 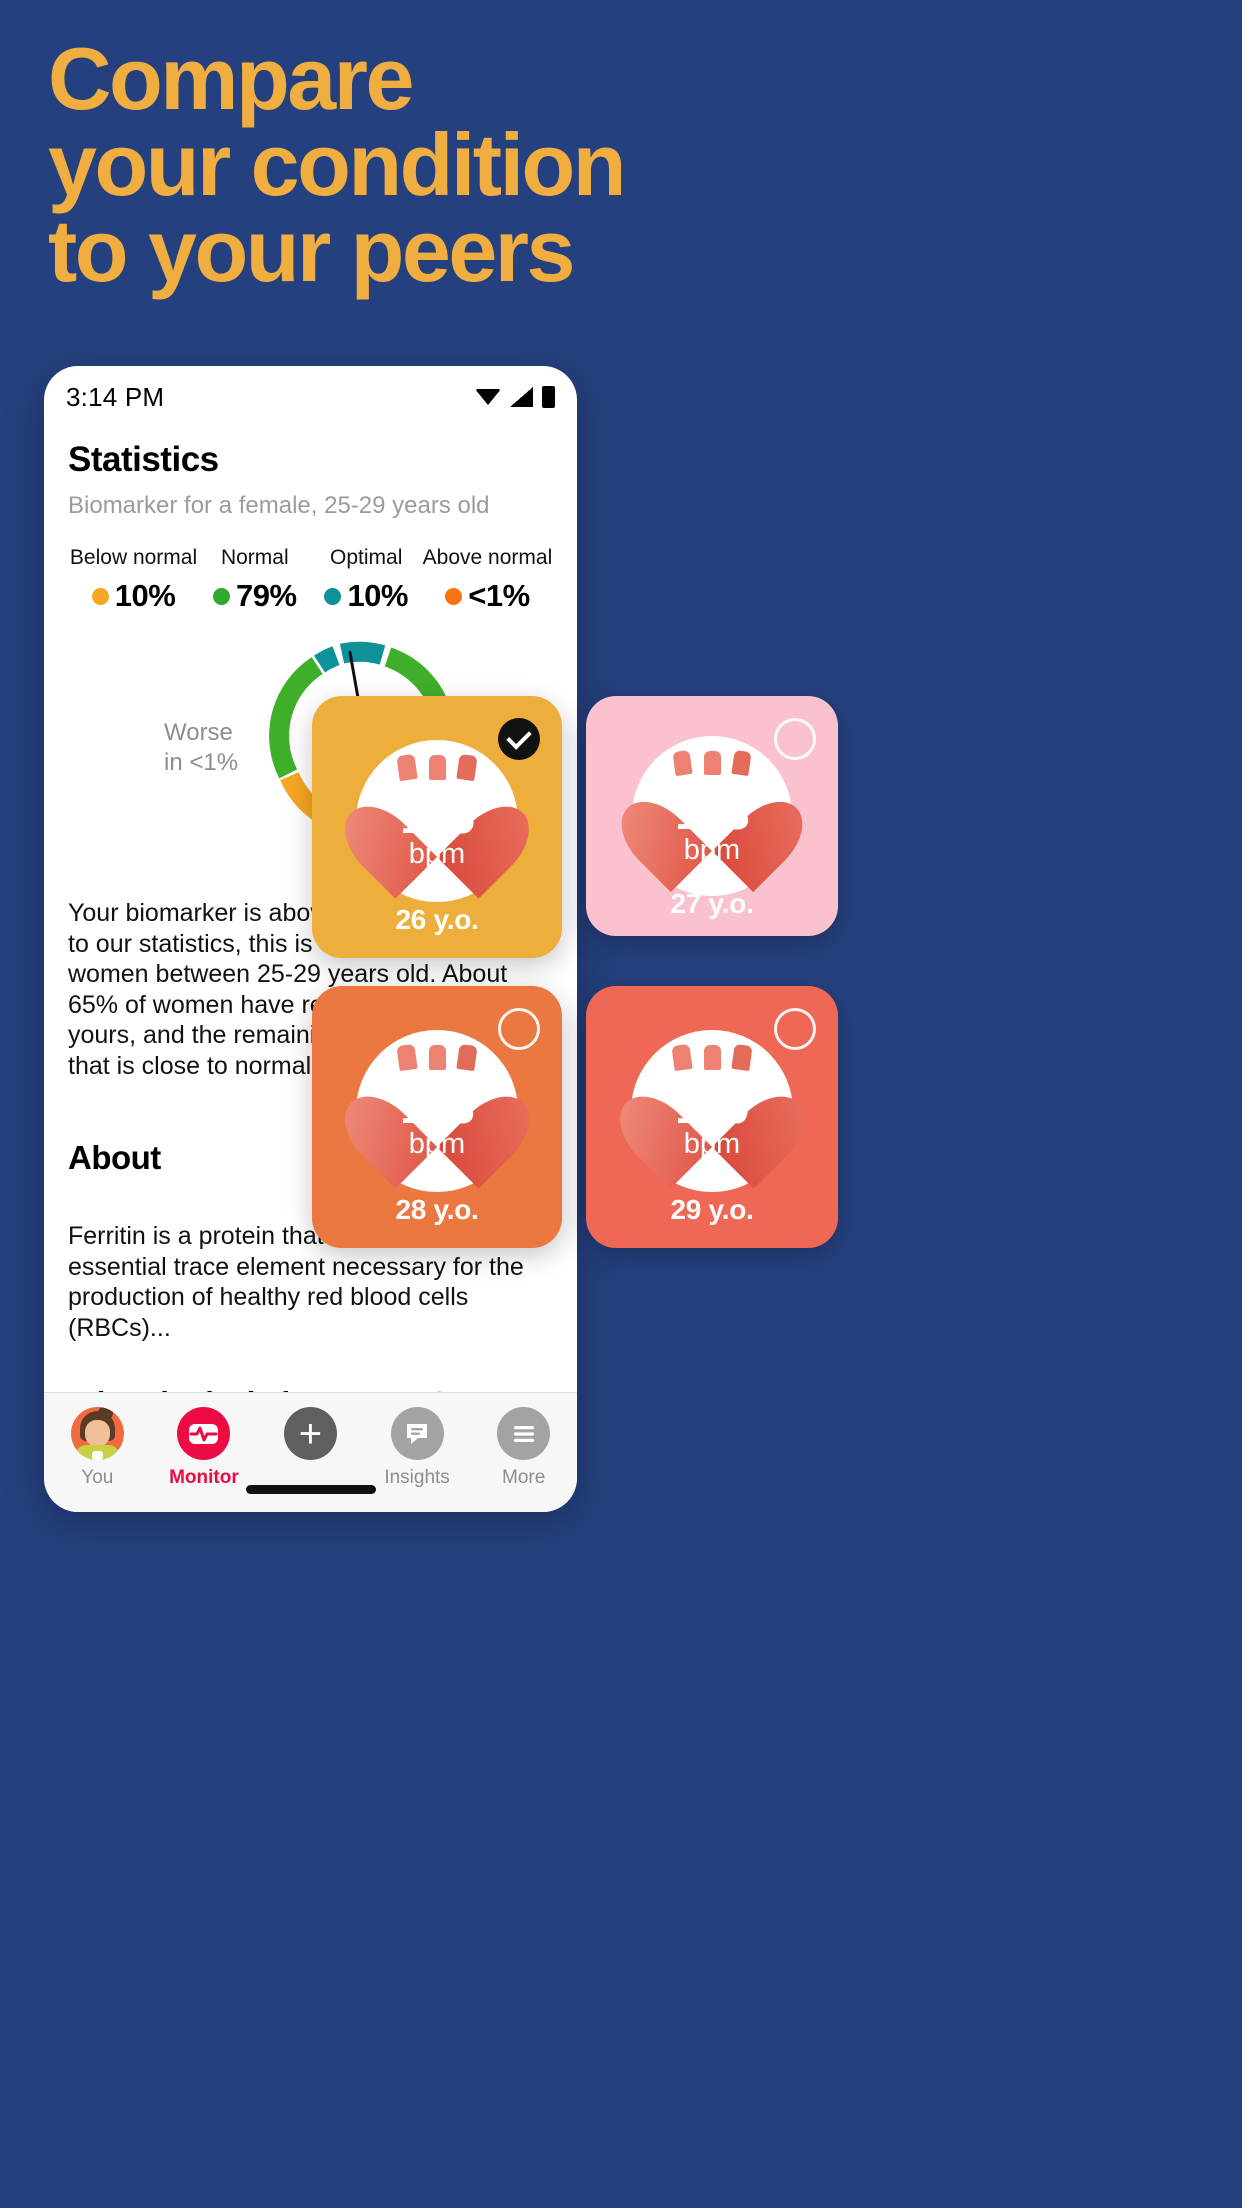 What do you see at coordinates (310, 1433) in the screenshot?
I see `plus-icon: +` at bounding box center [310, 1433].